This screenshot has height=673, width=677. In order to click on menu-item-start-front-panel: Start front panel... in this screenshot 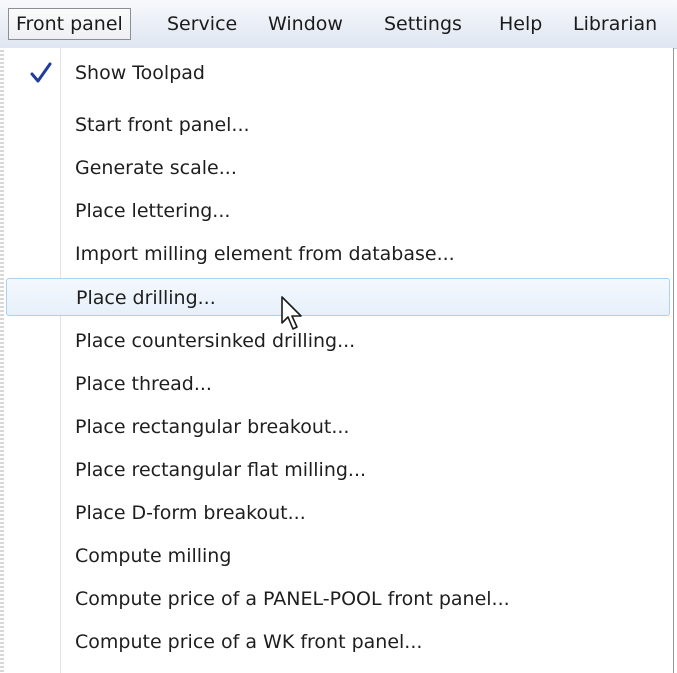, I will do `click(338, 125)`.